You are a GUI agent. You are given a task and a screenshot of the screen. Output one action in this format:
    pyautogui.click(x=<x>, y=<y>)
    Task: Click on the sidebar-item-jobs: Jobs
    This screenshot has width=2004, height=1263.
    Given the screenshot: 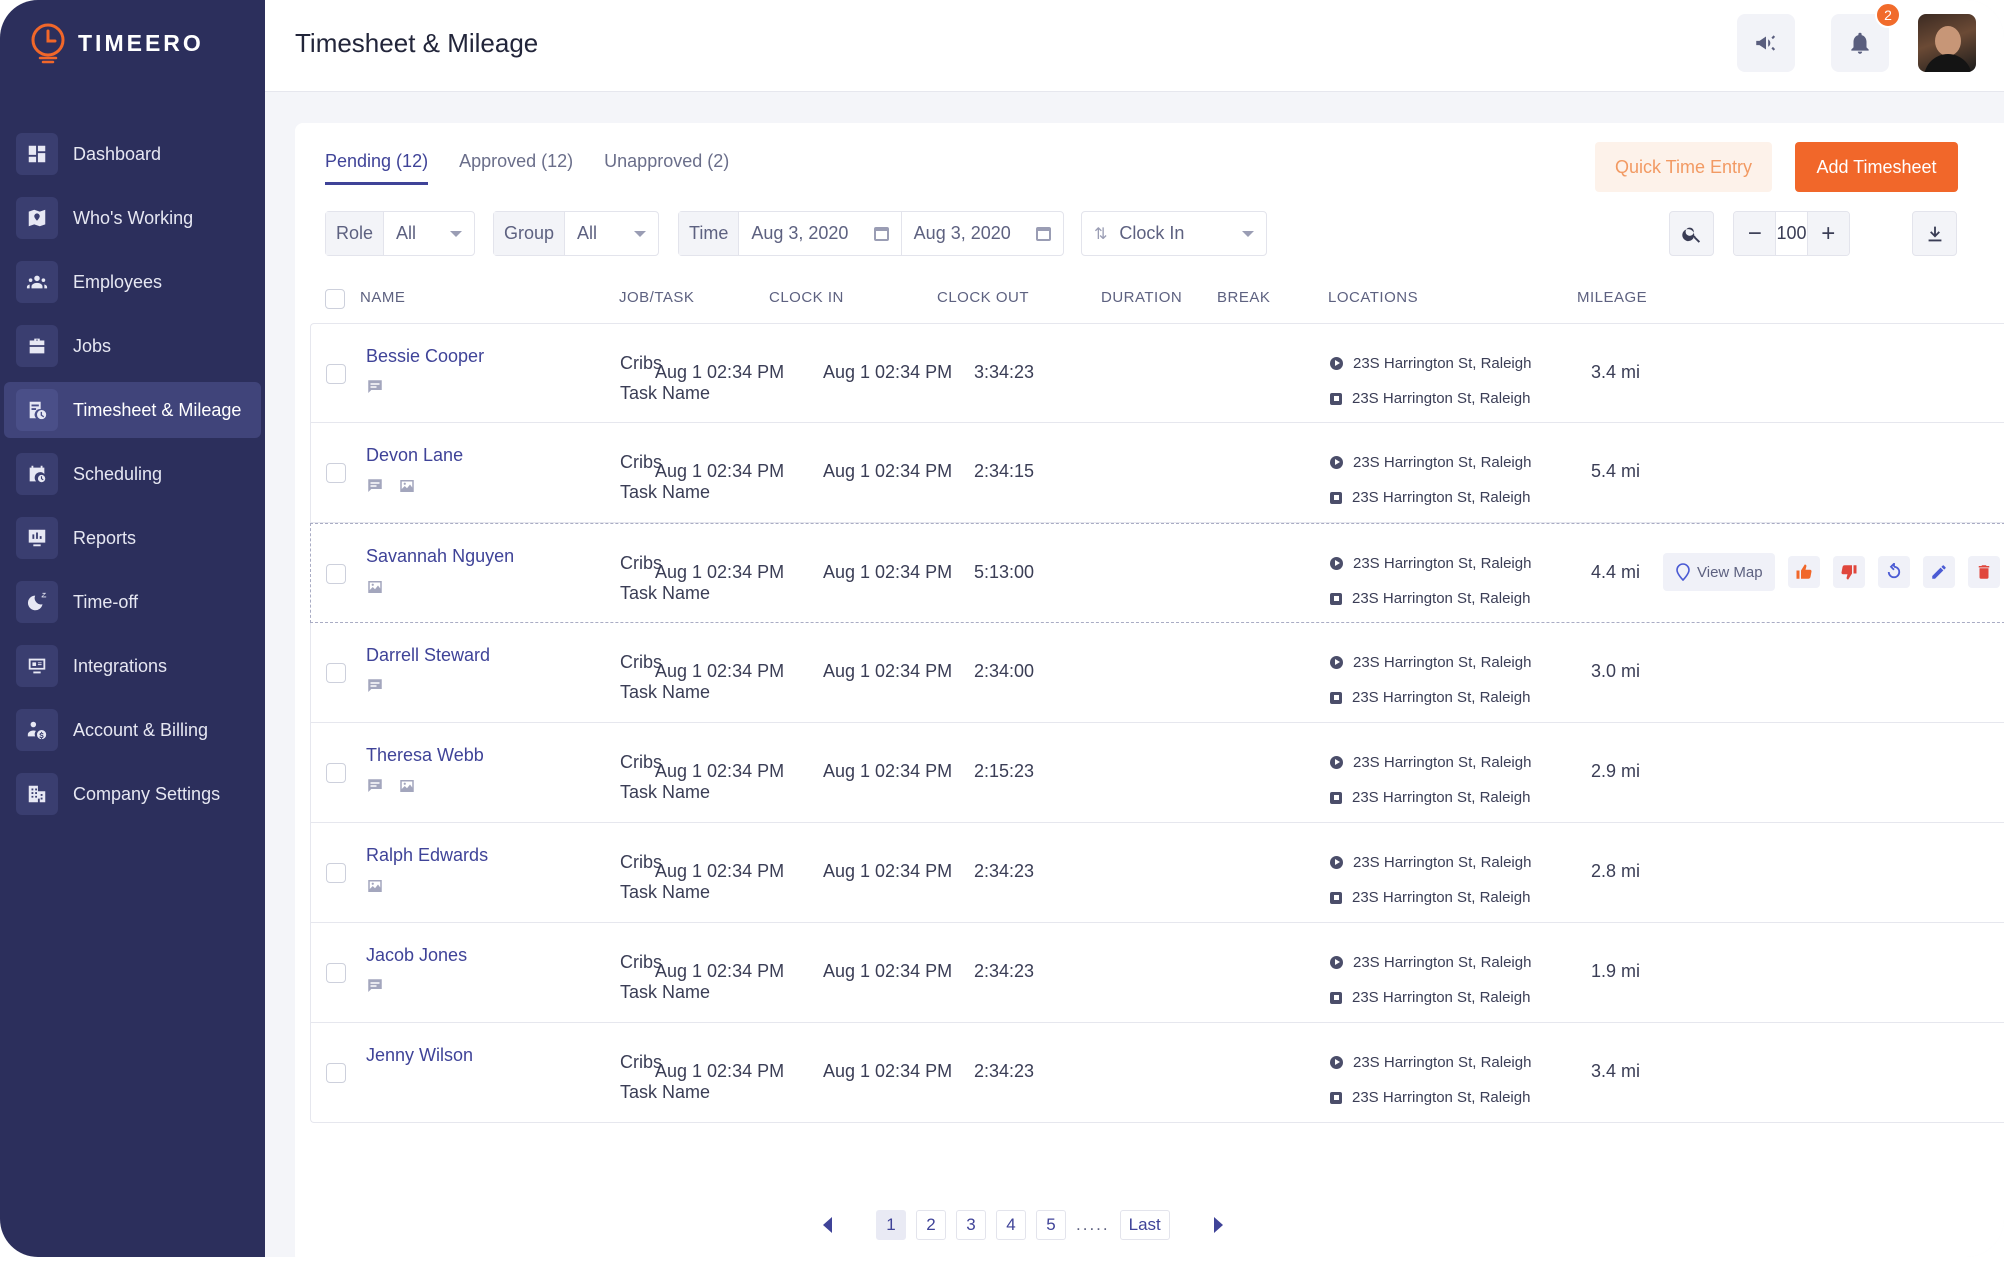 What is the action you would take?
    pyautogui.click(x=132, y=346)
    